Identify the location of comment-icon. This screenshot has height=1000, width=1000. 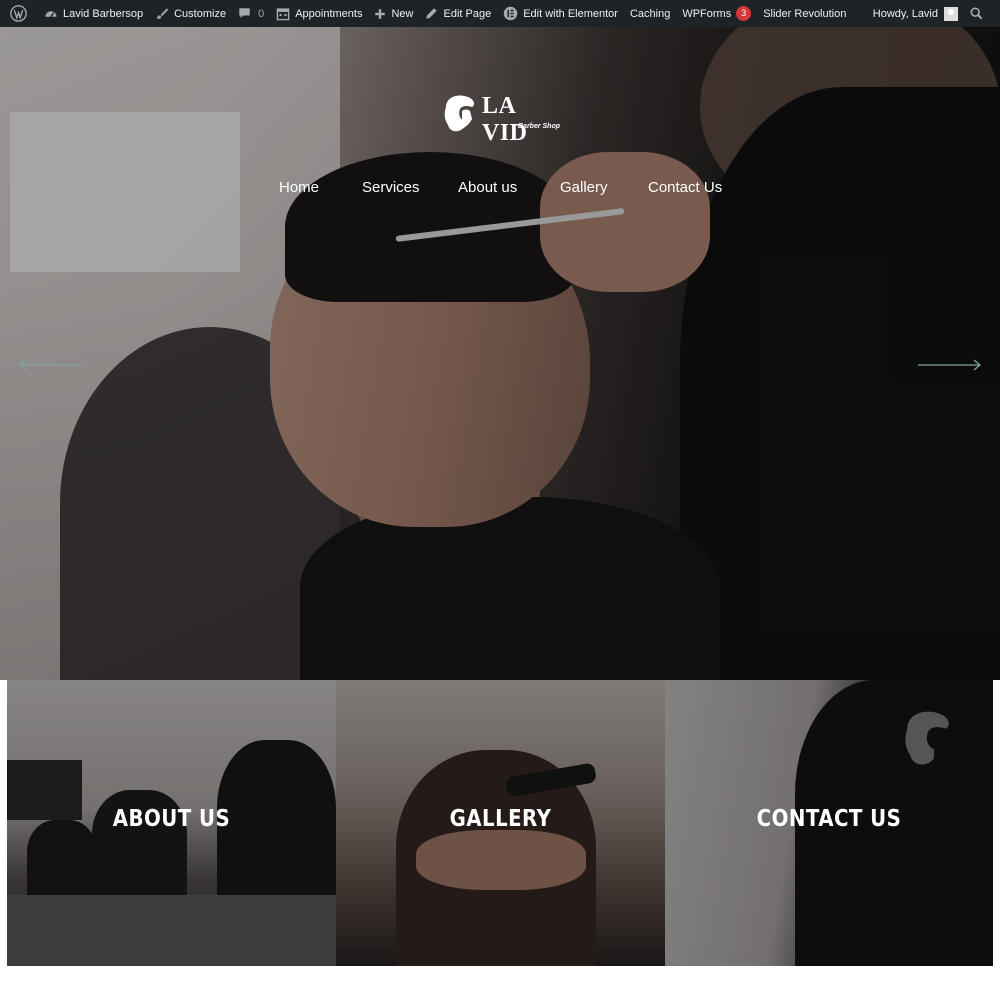
(244, 13).